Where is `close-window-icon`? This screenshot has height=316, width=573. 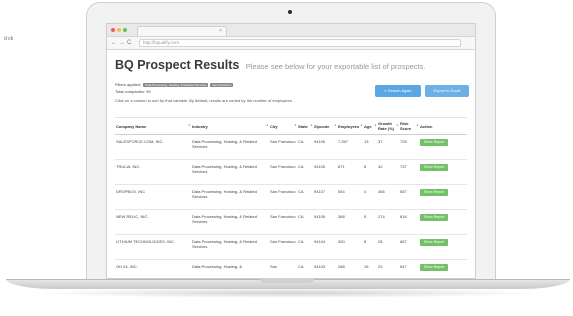 close-window-icon is located at coordinates (113, 30).